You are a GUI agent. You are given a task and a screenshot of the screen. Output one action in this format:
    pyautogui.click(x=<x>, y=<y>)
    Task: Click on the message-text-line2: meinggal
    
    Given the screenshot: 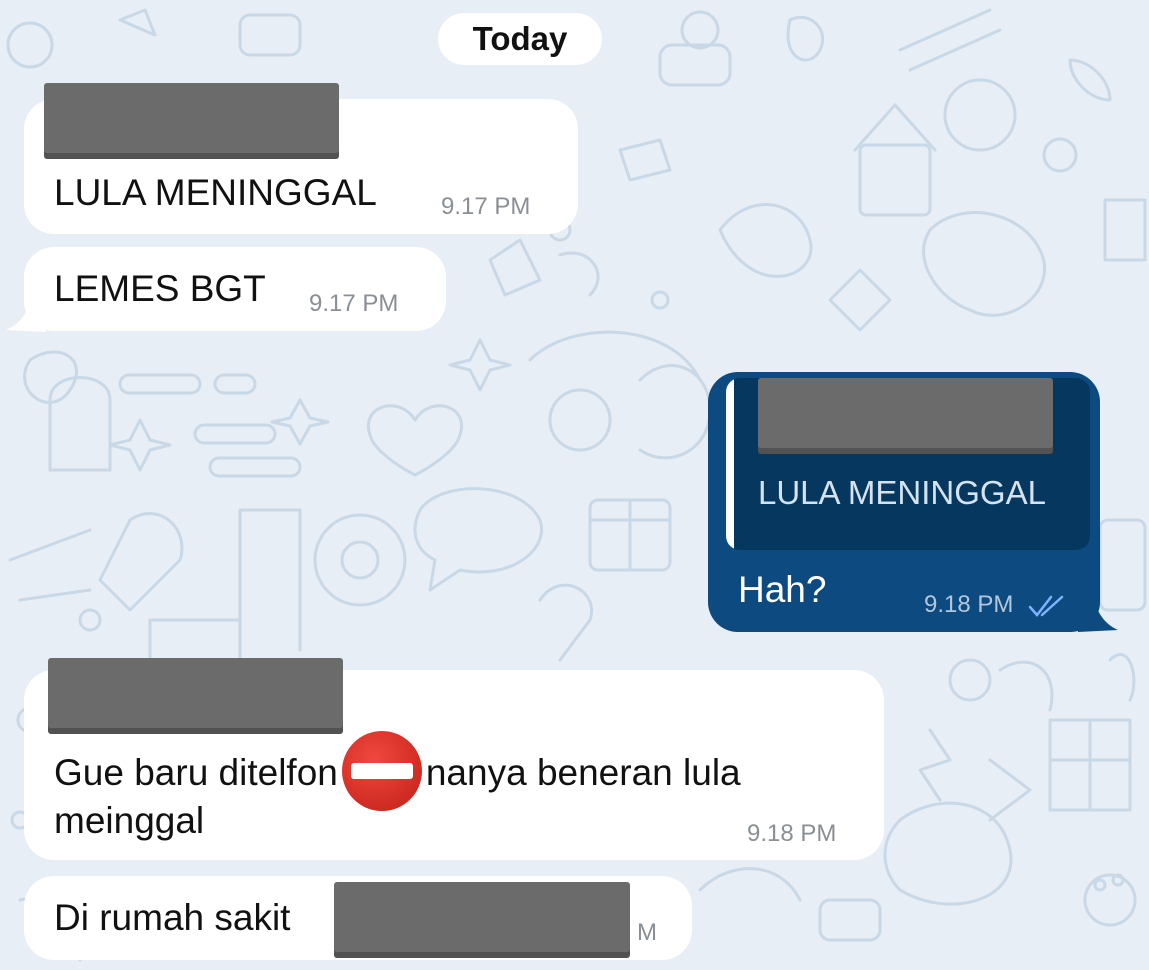 What is the action you would take?
    pyautogui.click(x=129, y=820)
    